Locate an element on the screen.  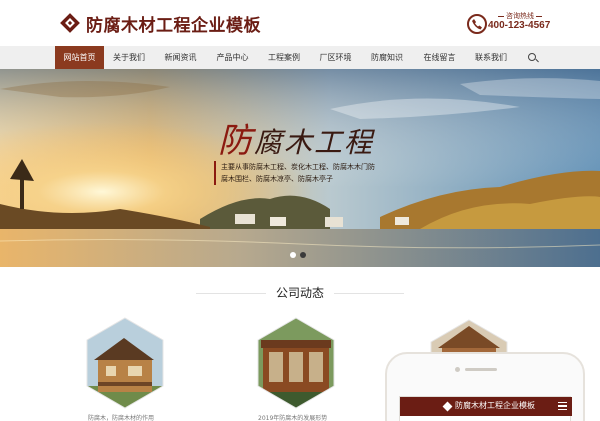
diamond-logo-icon is located at coordinates (70, 23).